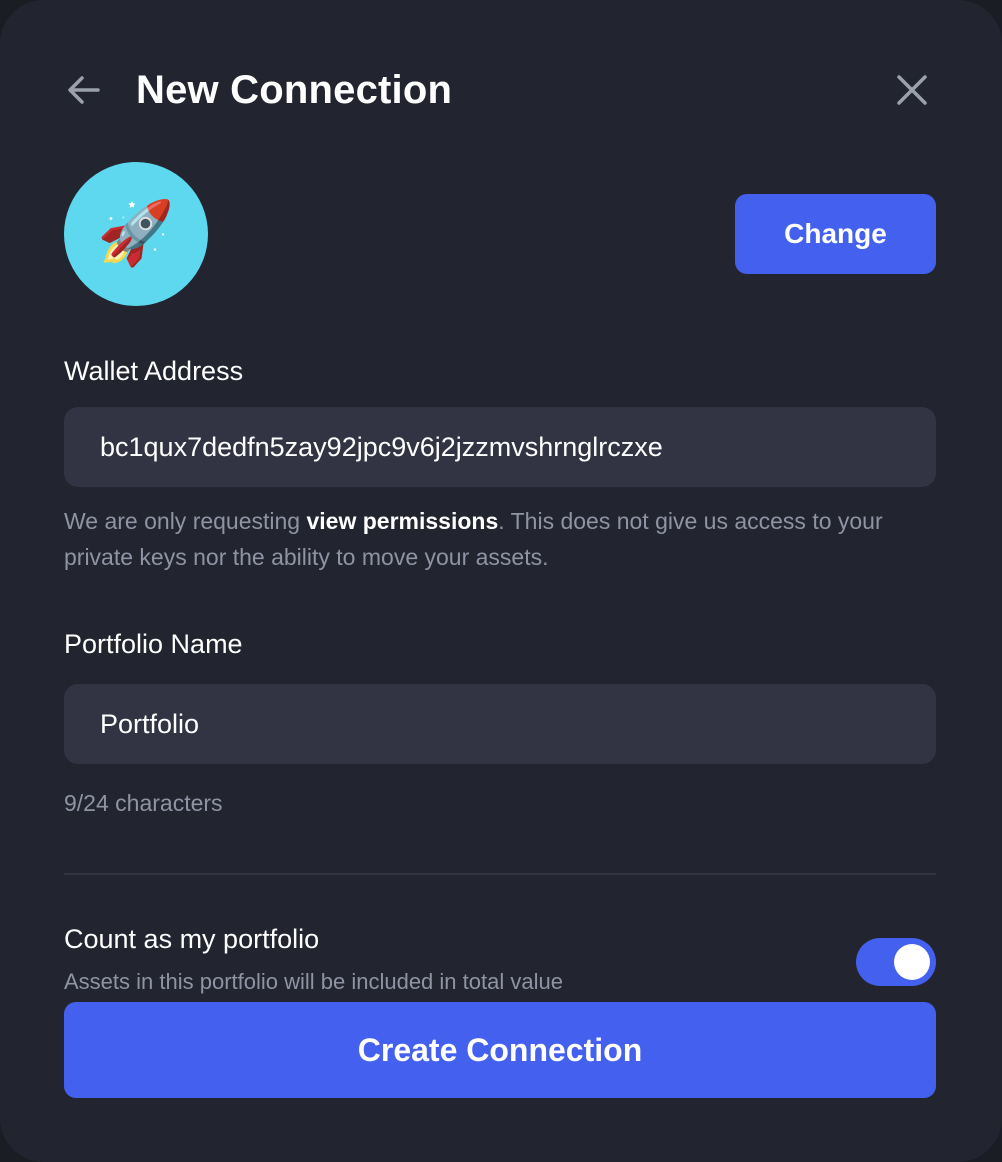 This screenshot has width=1002, height=1162. What do you see at coordinates (154, 371) in the screenshot?
I see `wallet-address-label: Wallet Address` at bounding box center [154, 371].